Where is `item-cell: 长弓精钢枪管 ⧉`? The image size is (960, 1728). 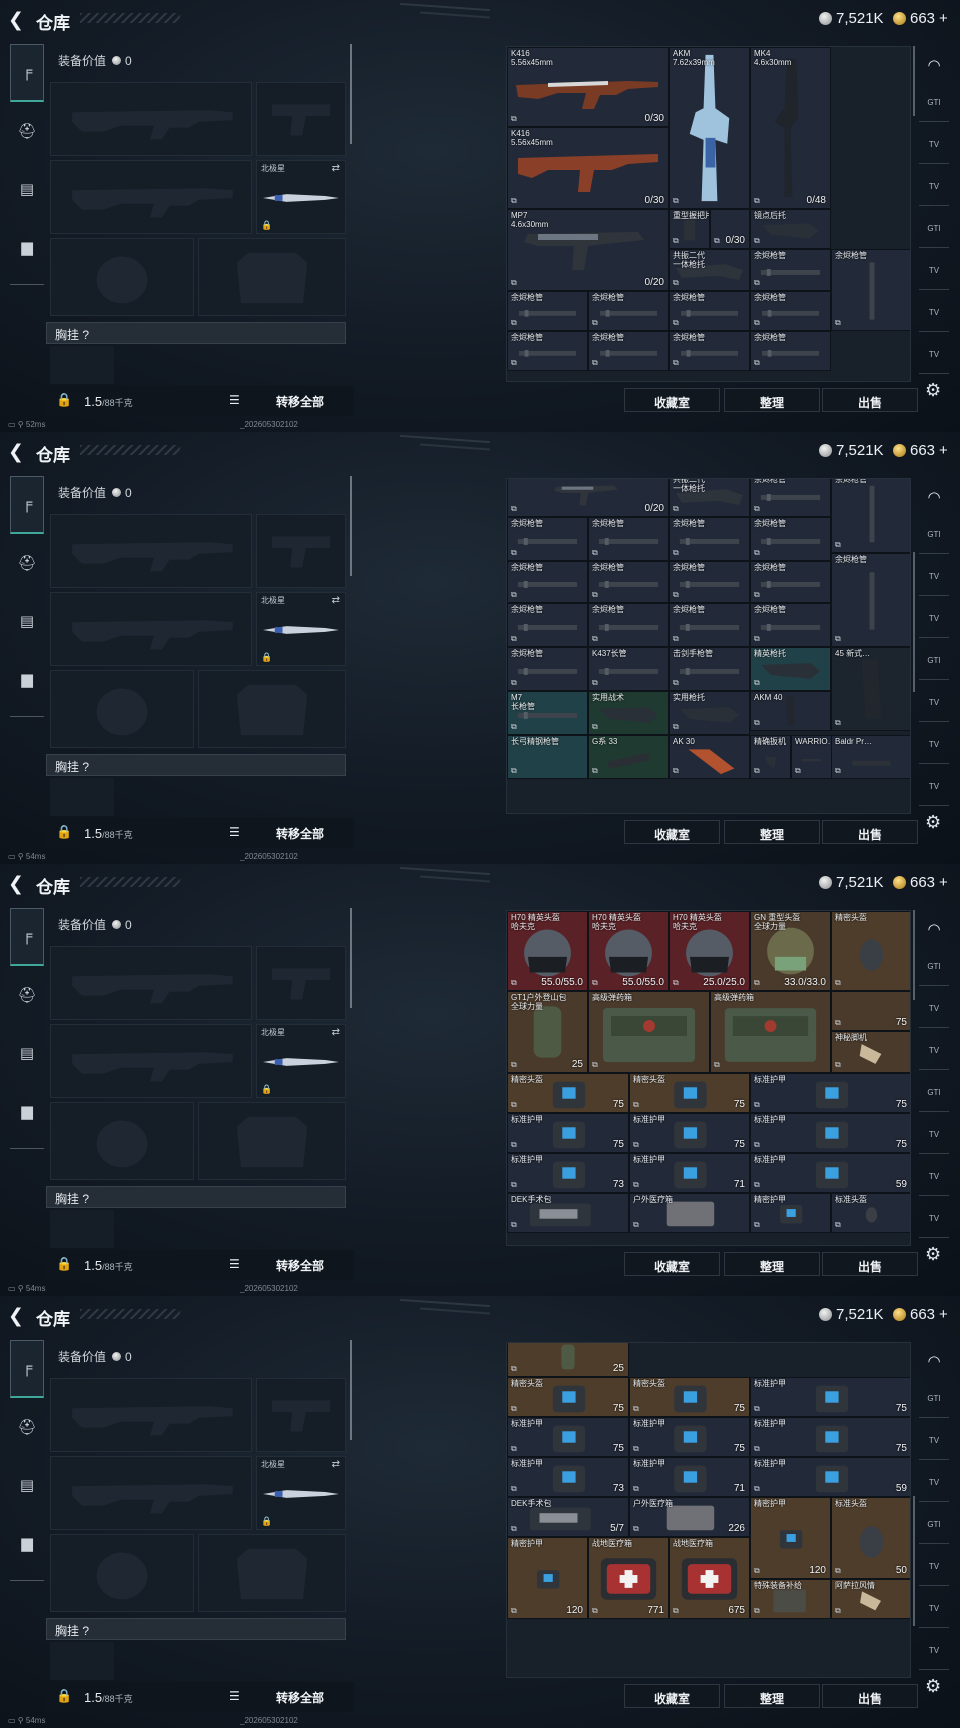 item-cell: 长弓精钢枪管 ⧉ is located at coordinates (547, 757).